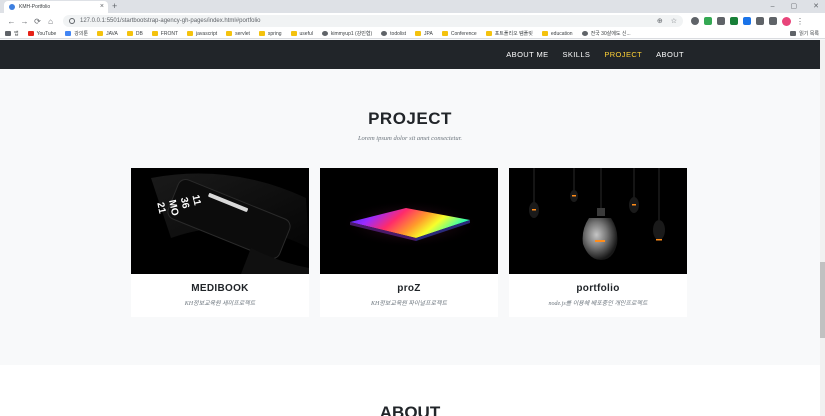 The width and height of the screenshot is (825, 416). I want to click on site-navbar: ABOUT ME SKILLS PROJECT ABOUT, so click(410, 54).